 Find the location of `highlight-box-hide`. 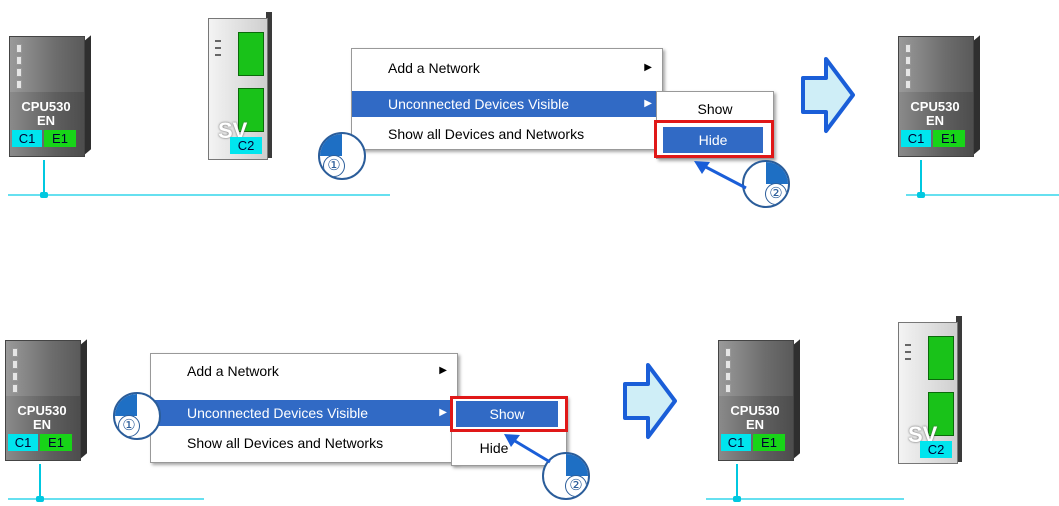

highlight-box-hide is located at coordinates (714, 139).